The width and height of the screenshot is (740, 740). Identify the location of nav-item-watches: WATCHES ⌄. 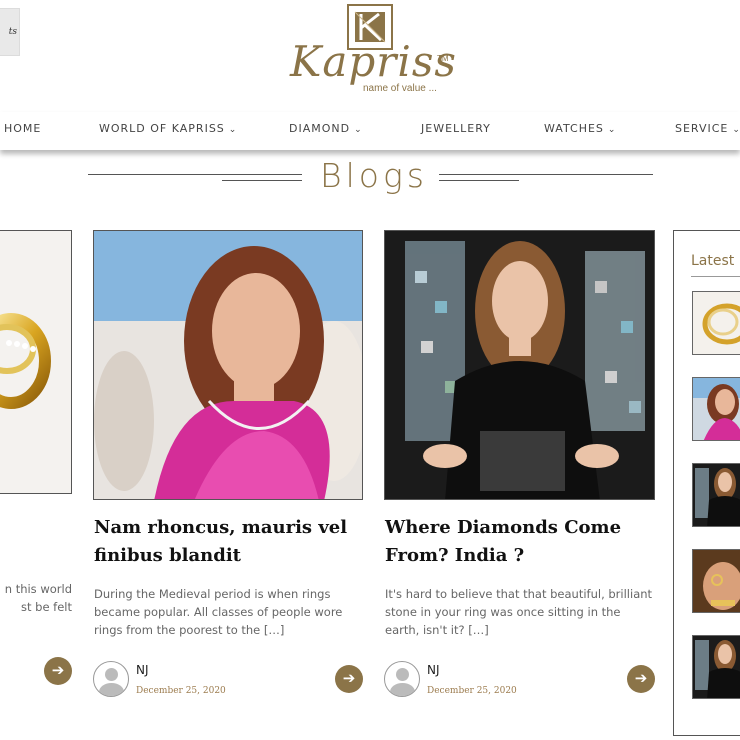
(580, 128).